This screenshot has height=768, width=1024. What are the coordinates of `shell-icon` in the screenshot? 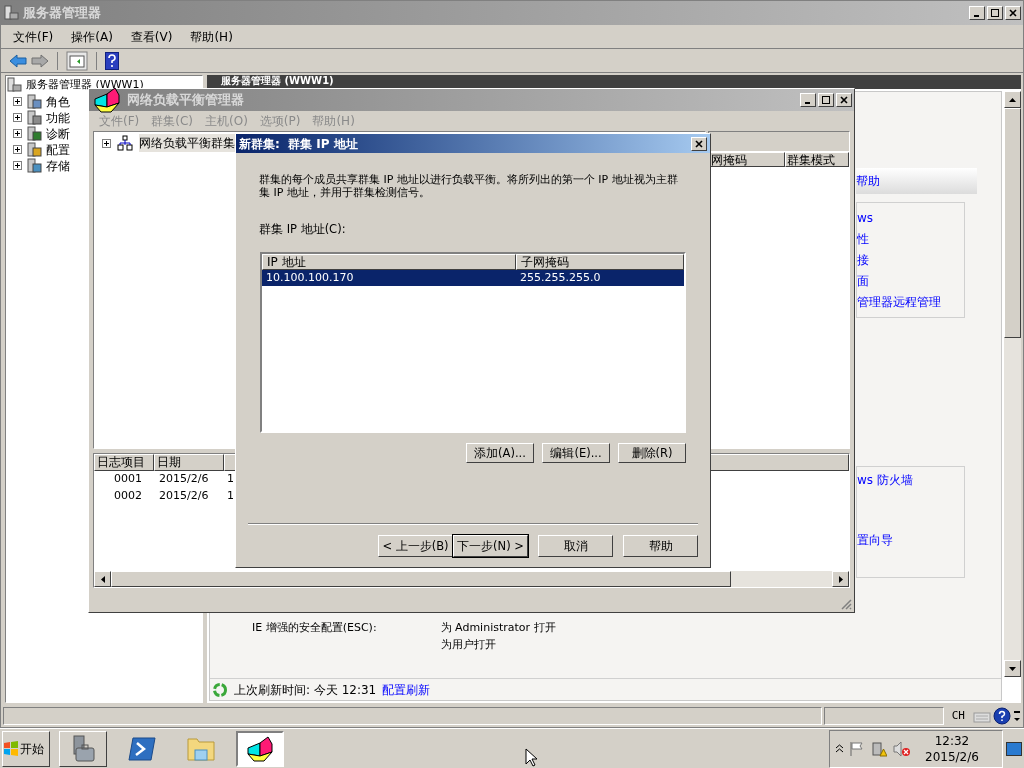 It's located at (142, 748).